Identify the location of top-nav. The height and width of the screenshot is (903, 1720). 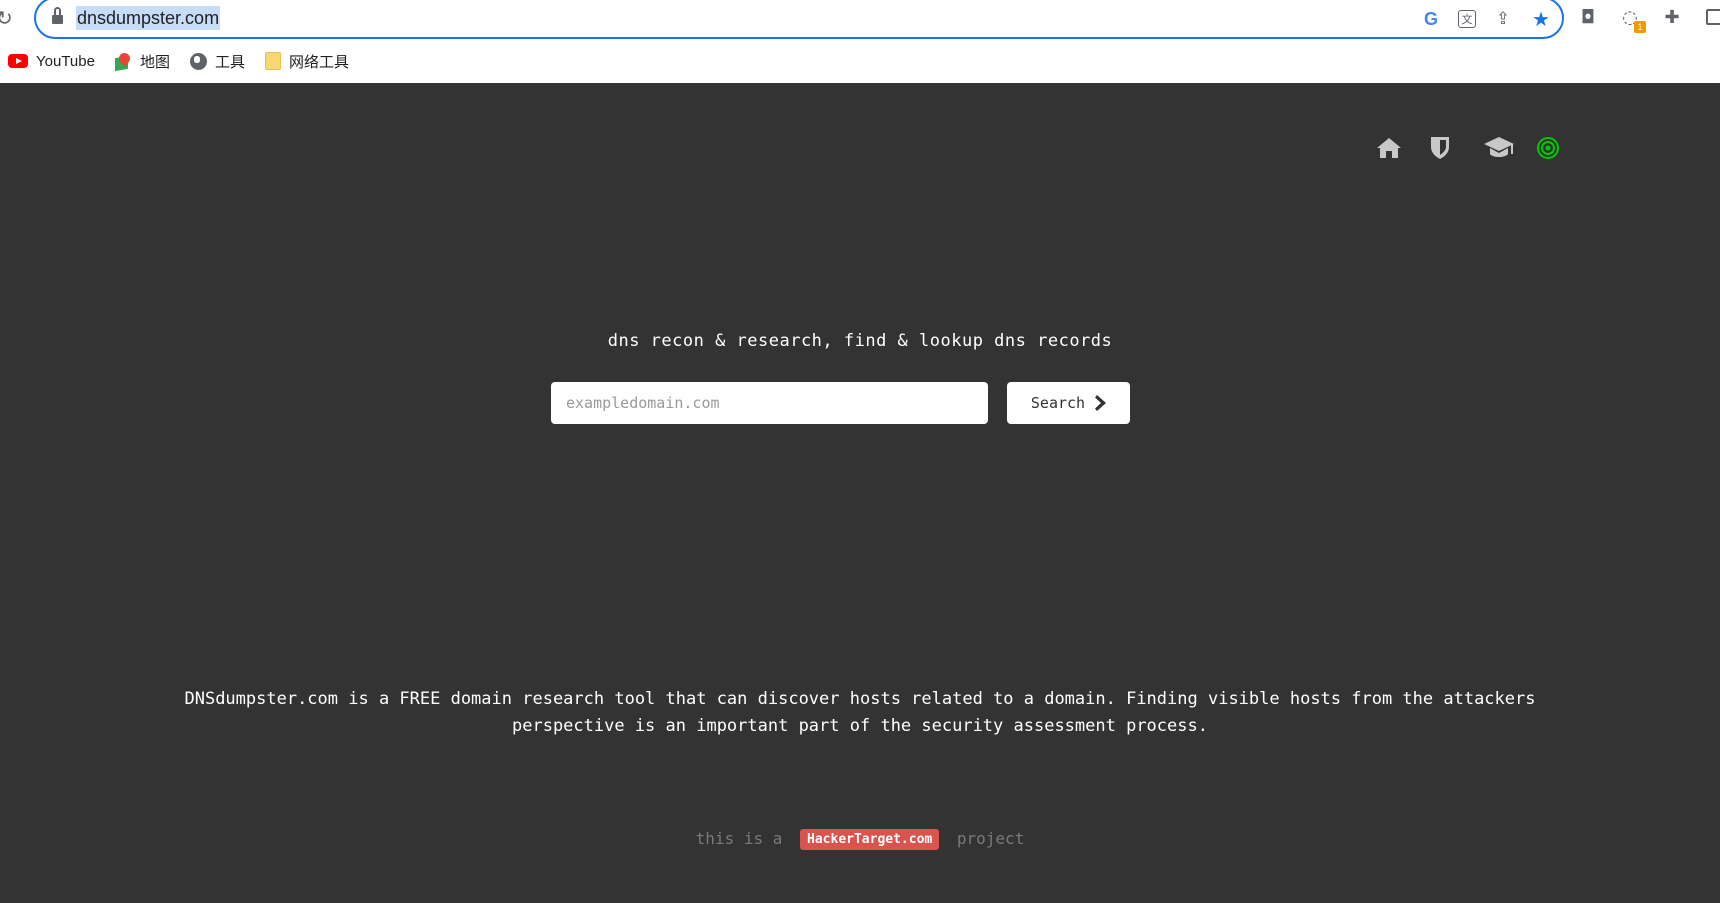
(1466, 148).